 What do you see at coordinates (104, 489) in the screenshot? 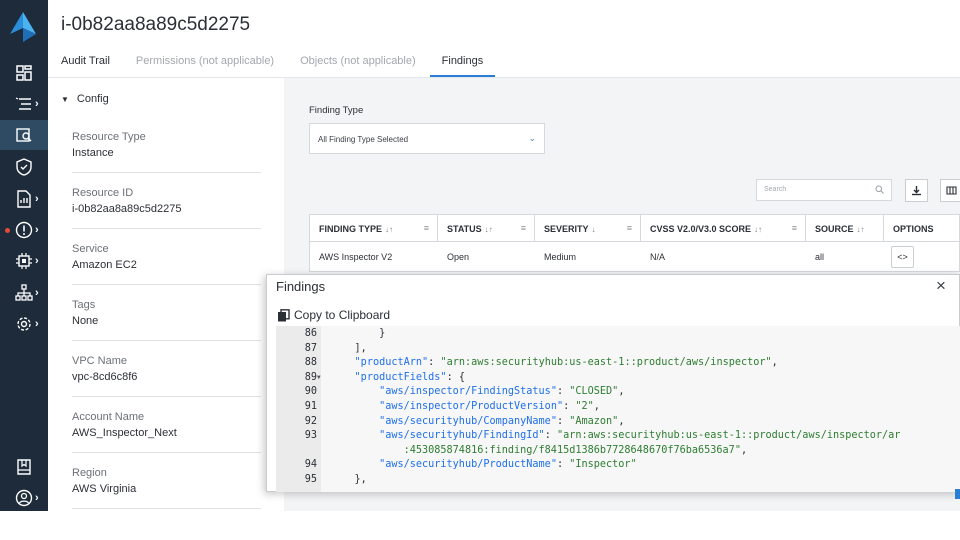
I see `field-value: AWS Virginia` at bounding box center [104, 489].